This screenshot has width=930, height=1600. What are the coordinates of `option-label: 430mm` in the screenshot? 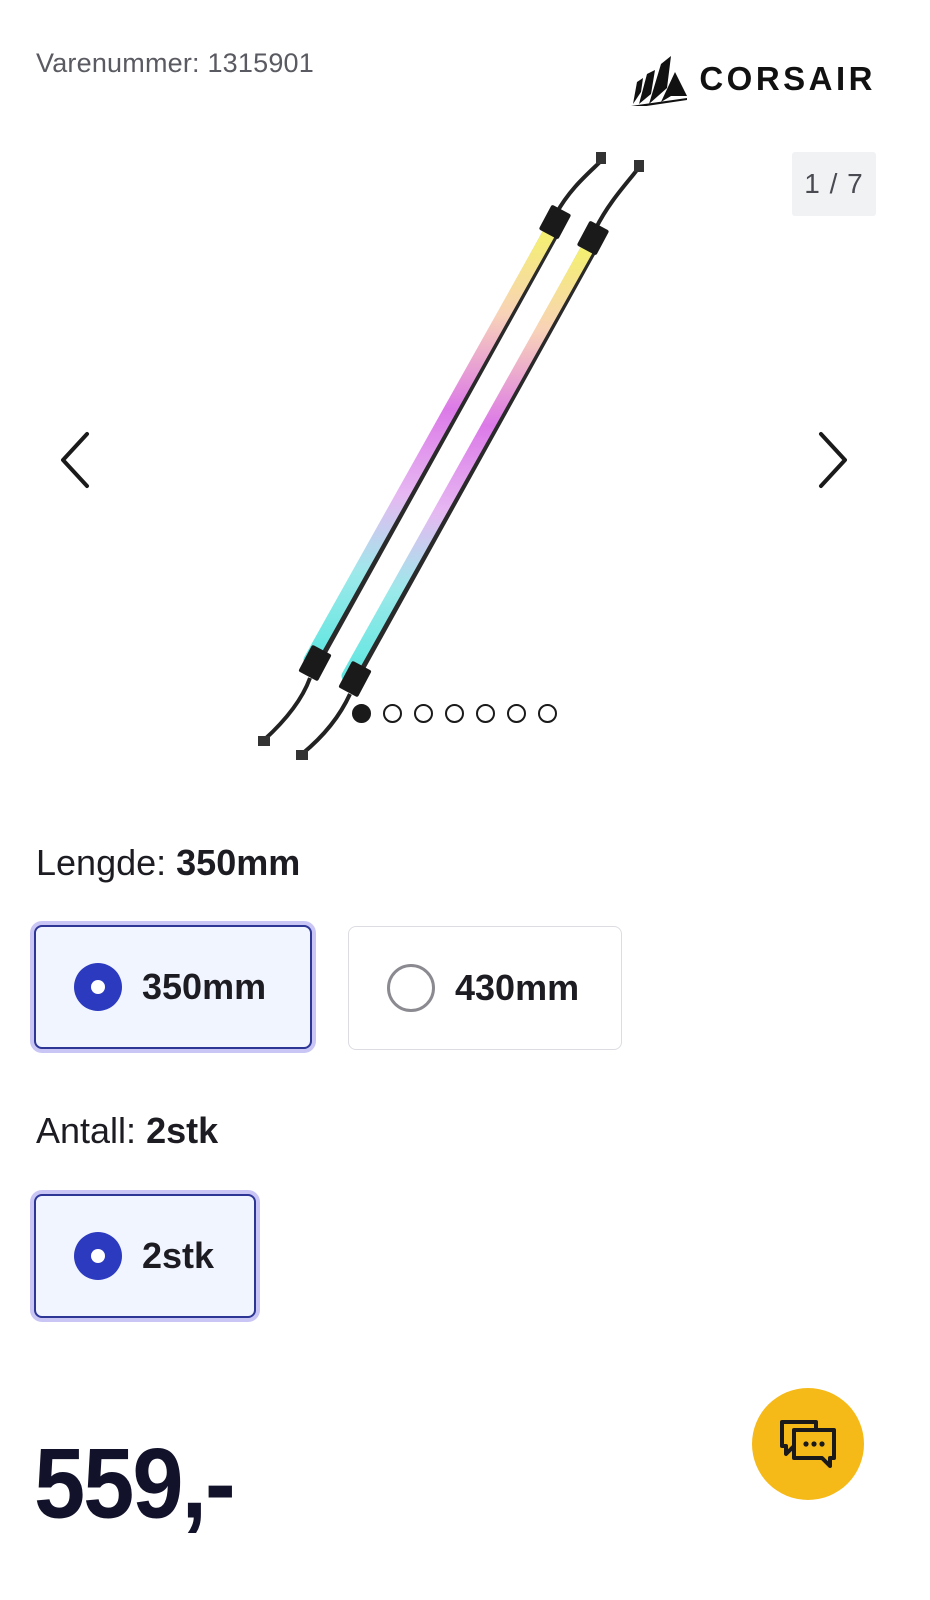 It's located at (517, 987).